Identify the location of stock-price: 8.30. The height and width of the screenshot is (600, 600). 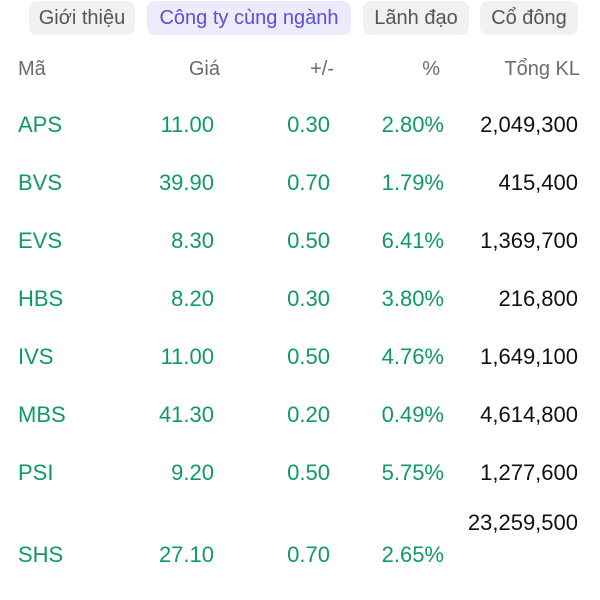
(192, 240).